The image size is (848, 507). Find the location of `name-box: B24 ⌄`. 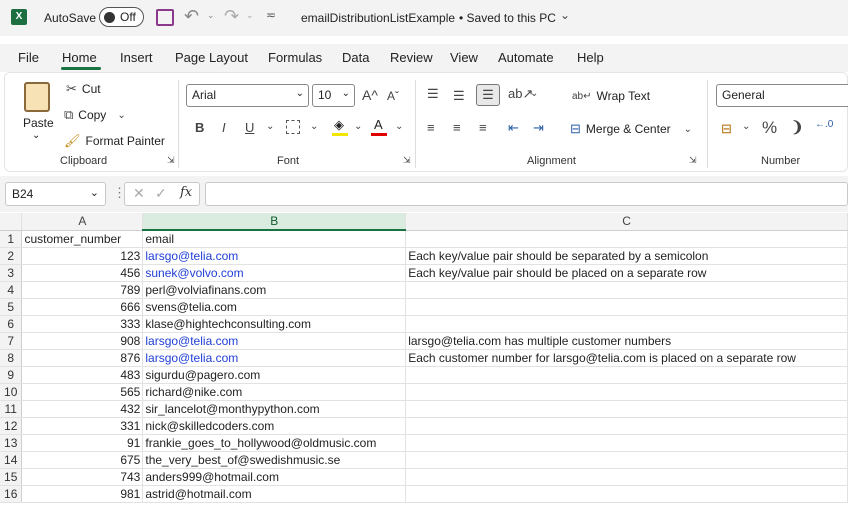

name-box: B24 ⌄ is located at coordinates (55, 194).